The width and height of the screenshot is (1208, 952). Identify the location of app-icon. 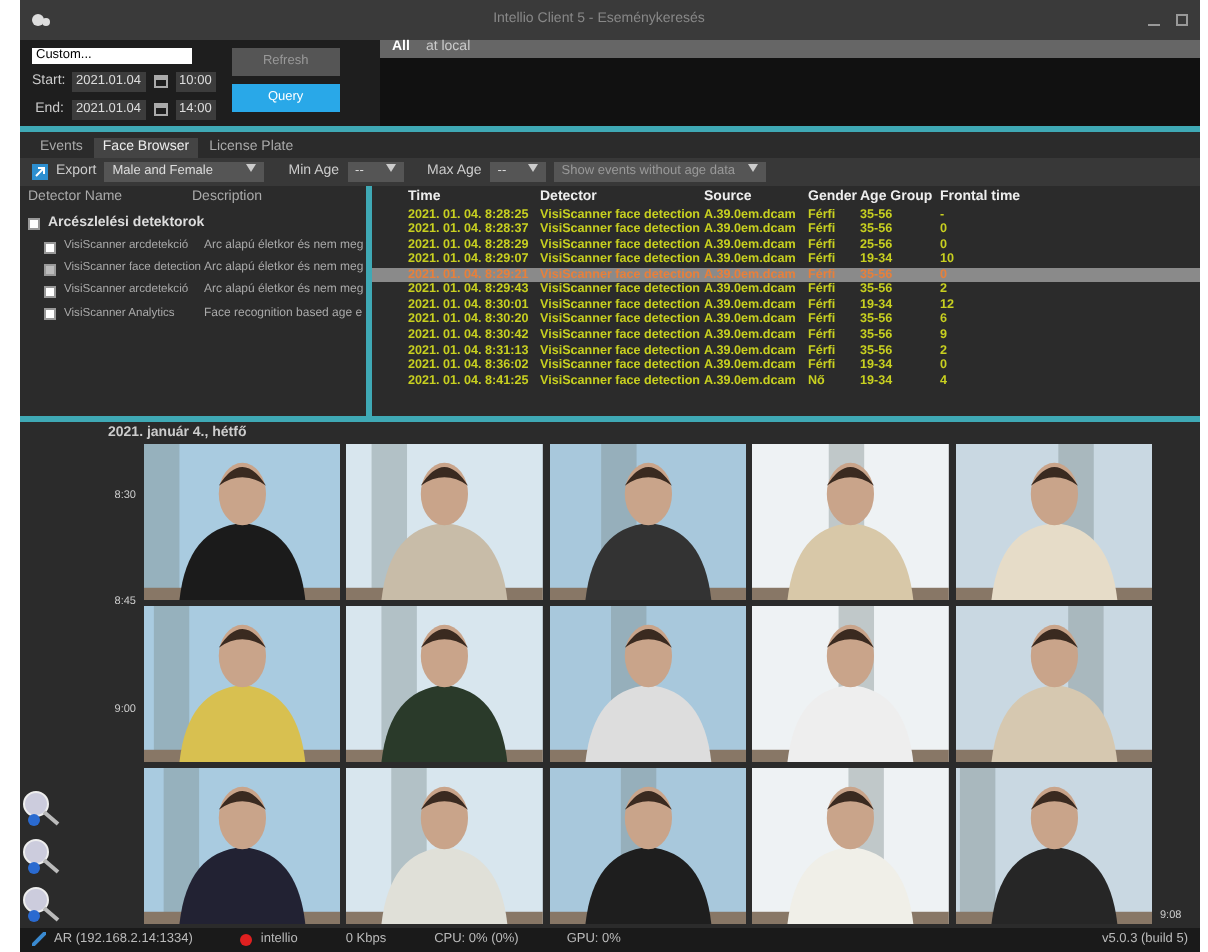
(41, 20).